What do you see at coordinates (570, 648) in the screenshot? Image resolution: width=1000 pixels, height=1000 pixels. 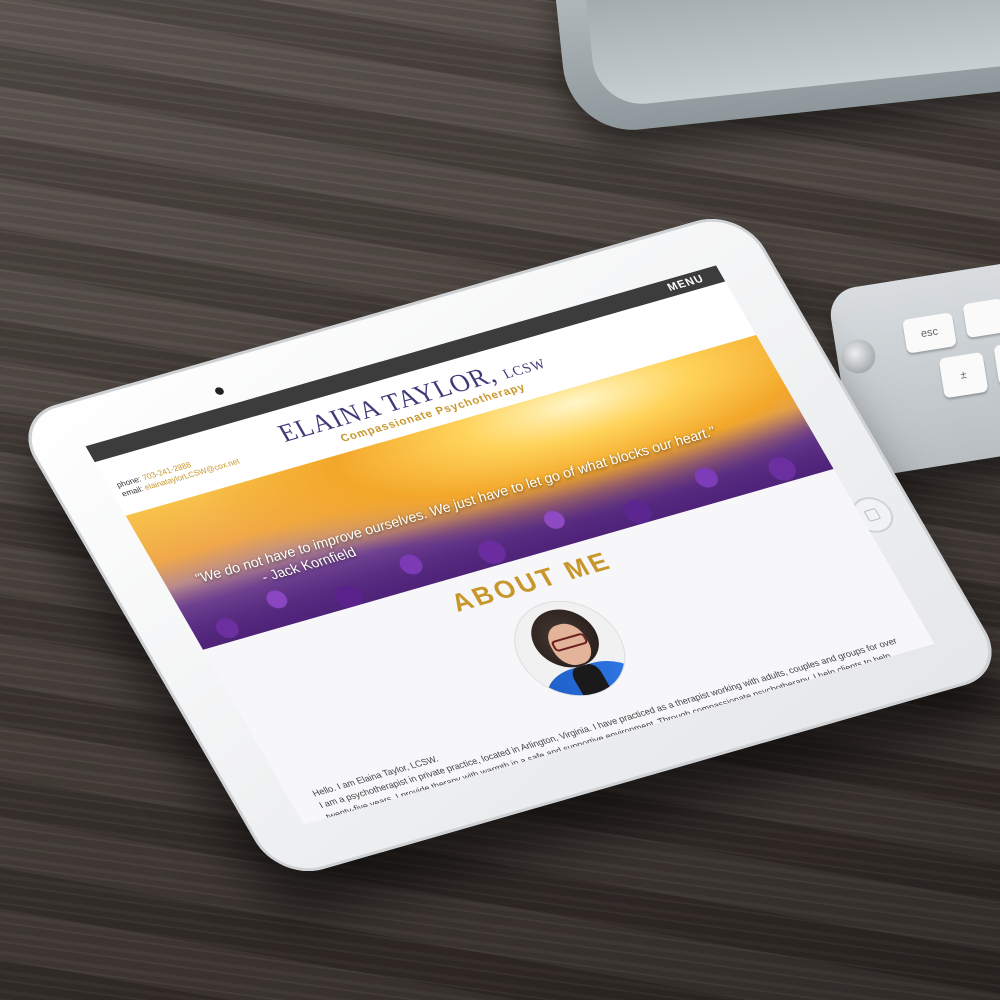 I see `portrait-photo` at bounding box center [570, 648].